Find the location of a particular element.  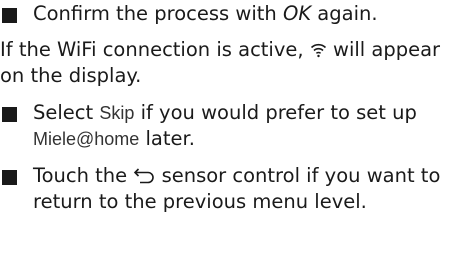

confirm-text-post: again. is located at coordinates (344, 13).